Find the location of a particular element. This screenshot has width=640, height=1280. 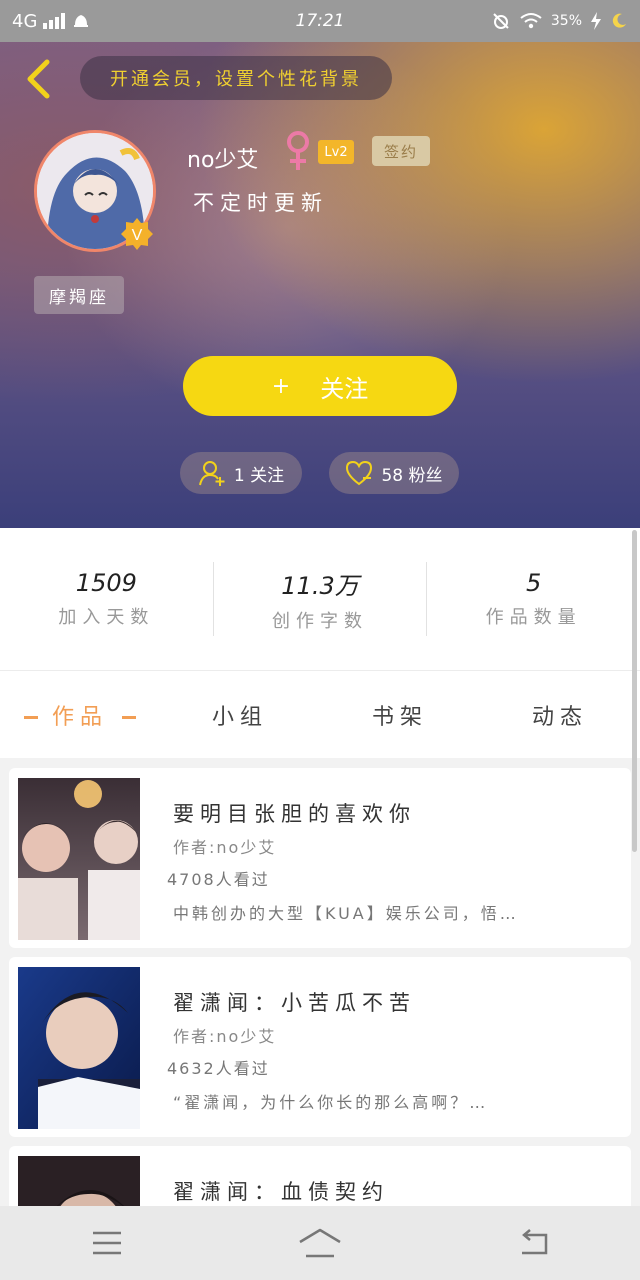

work-views: 4708人看过 is located at coordinates (218, 879).